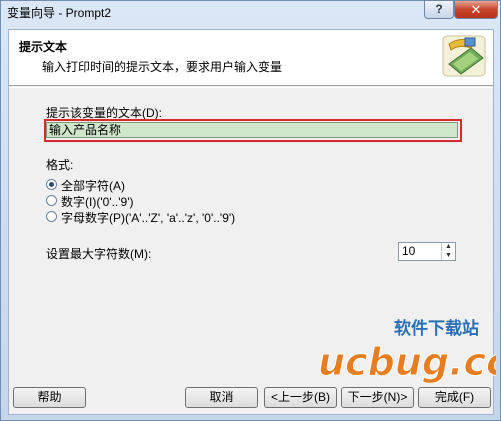  What do you see at coordinates (221, 397) in the screenshot?
I see `cancel-button: 取消` at bounding box center [221, 397].